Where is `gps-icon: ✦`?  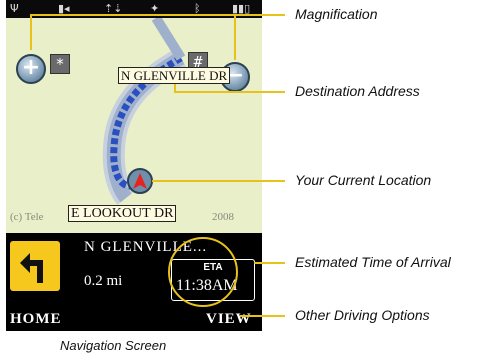 gps-icon: ✦ is located at coordinates (155, 8).